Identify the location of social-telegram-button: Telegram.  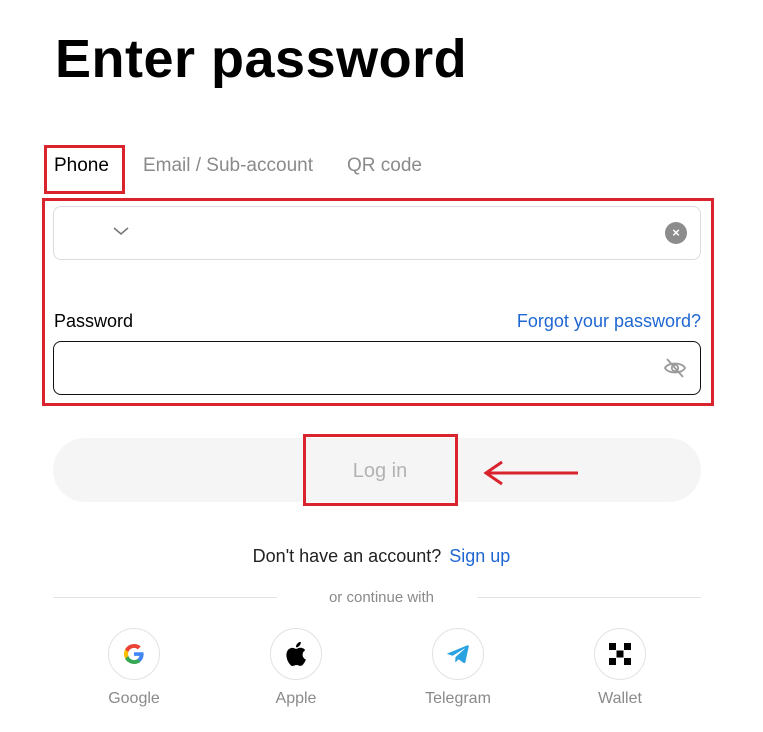
(458, 668).